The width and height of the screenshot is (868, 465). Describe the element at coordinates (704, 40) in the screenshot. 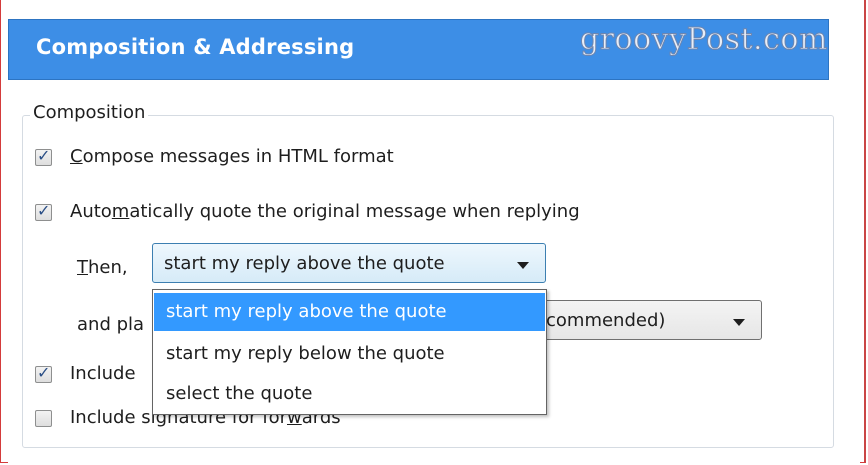

I see `watermark-logo: groovyPost.com` at that location.